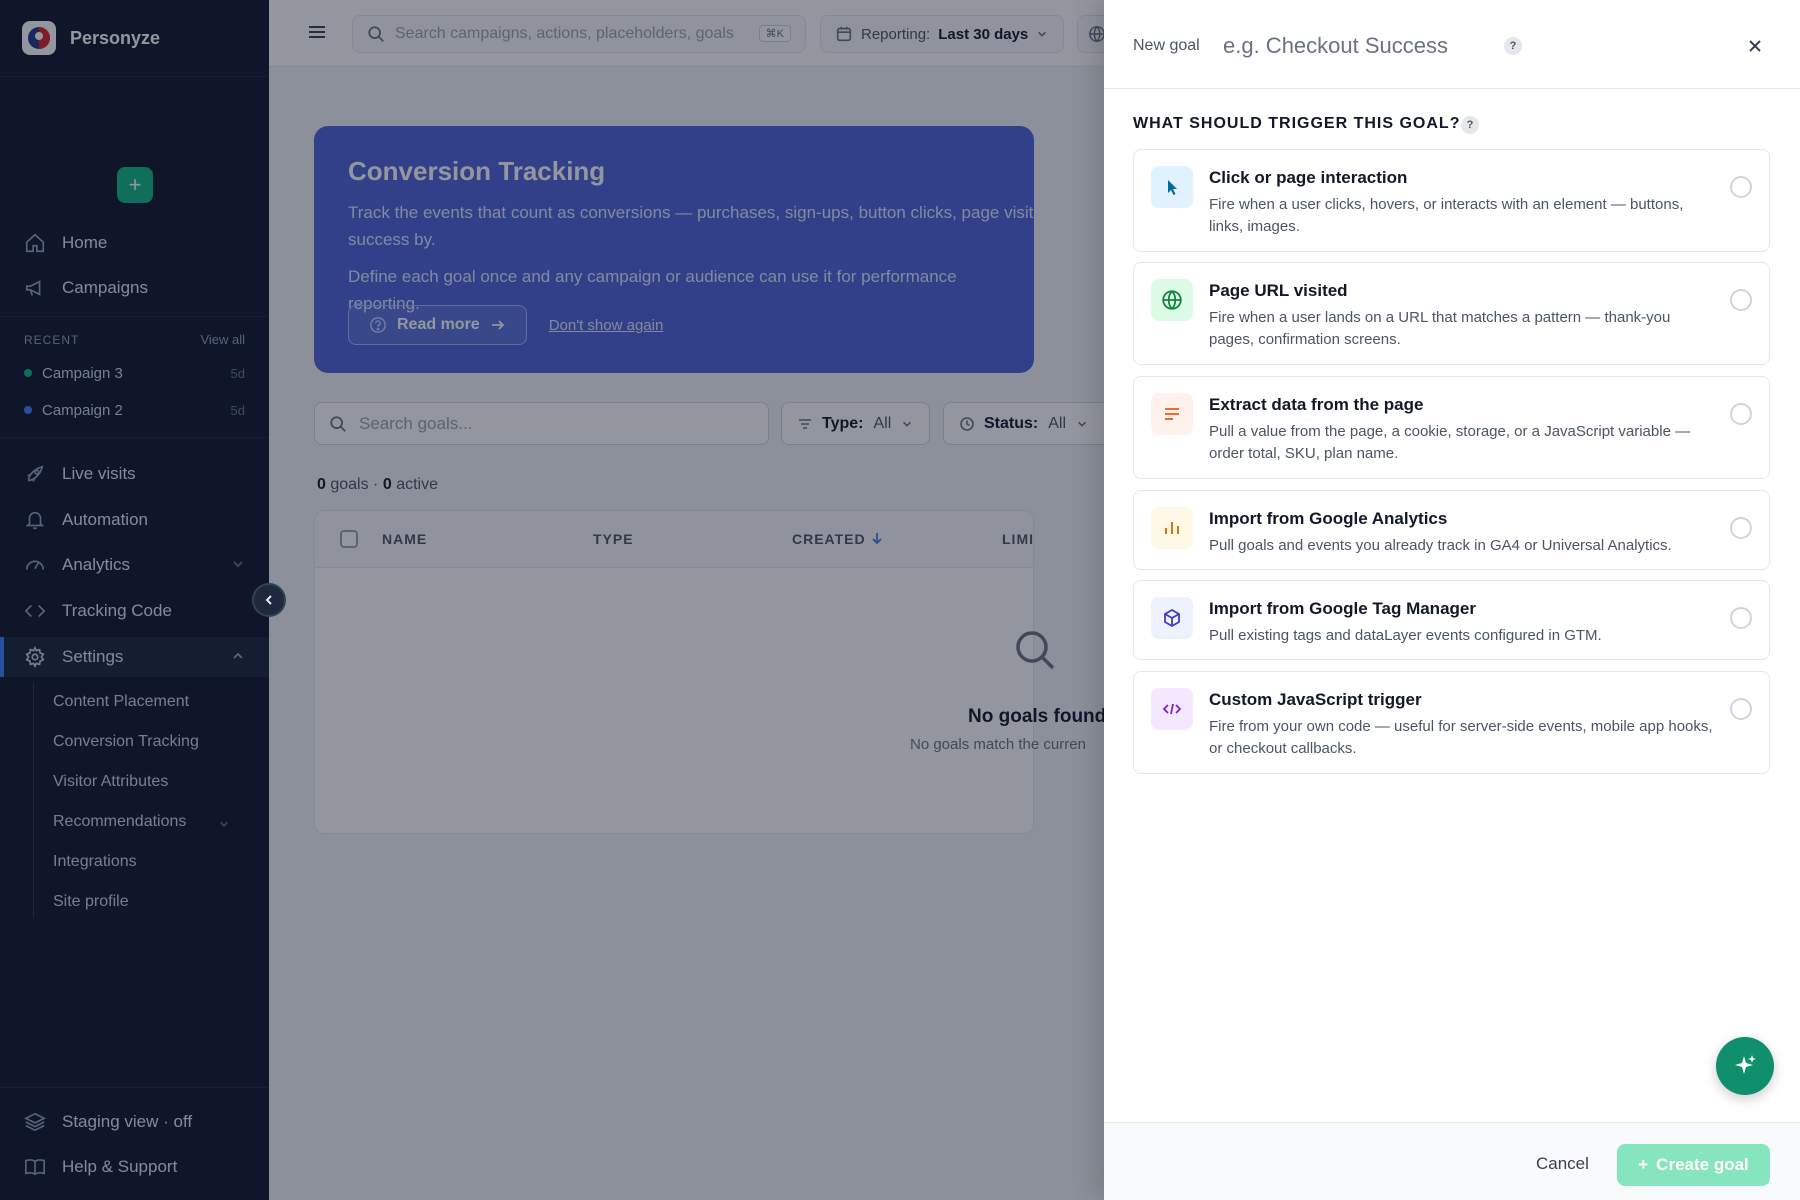  What do you see at coordinates (134, 410) in the screenshot?
I see `recent-item-campaign-2: Campaign 2 5d` at bounding box center [134, 410].